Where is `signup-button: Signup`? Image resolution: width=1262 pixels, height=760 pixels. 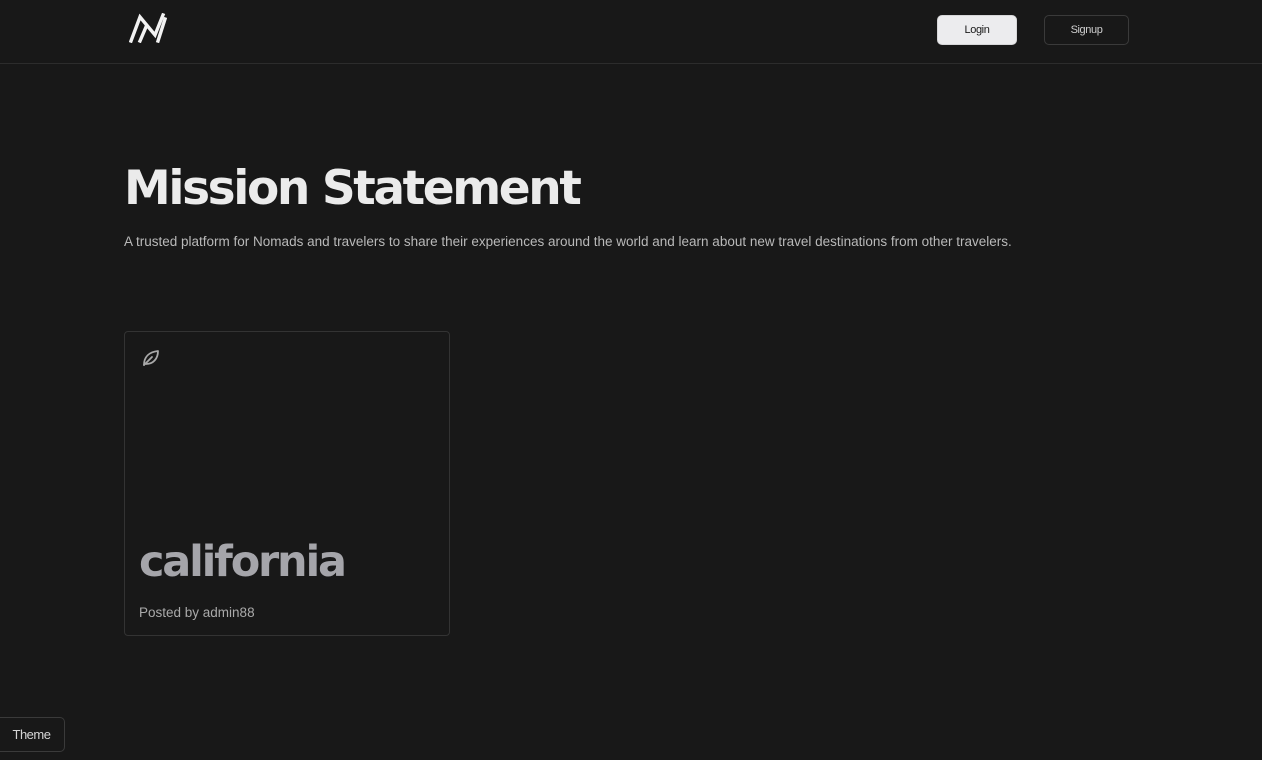 signup-button: Signup is located at coordinates (1086, 30).